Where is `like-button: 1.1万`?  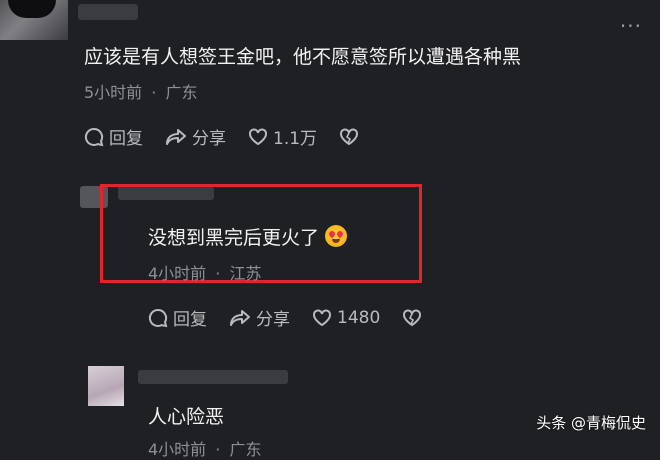 like-button: 1.1万 is located at coordinates (282, 136).